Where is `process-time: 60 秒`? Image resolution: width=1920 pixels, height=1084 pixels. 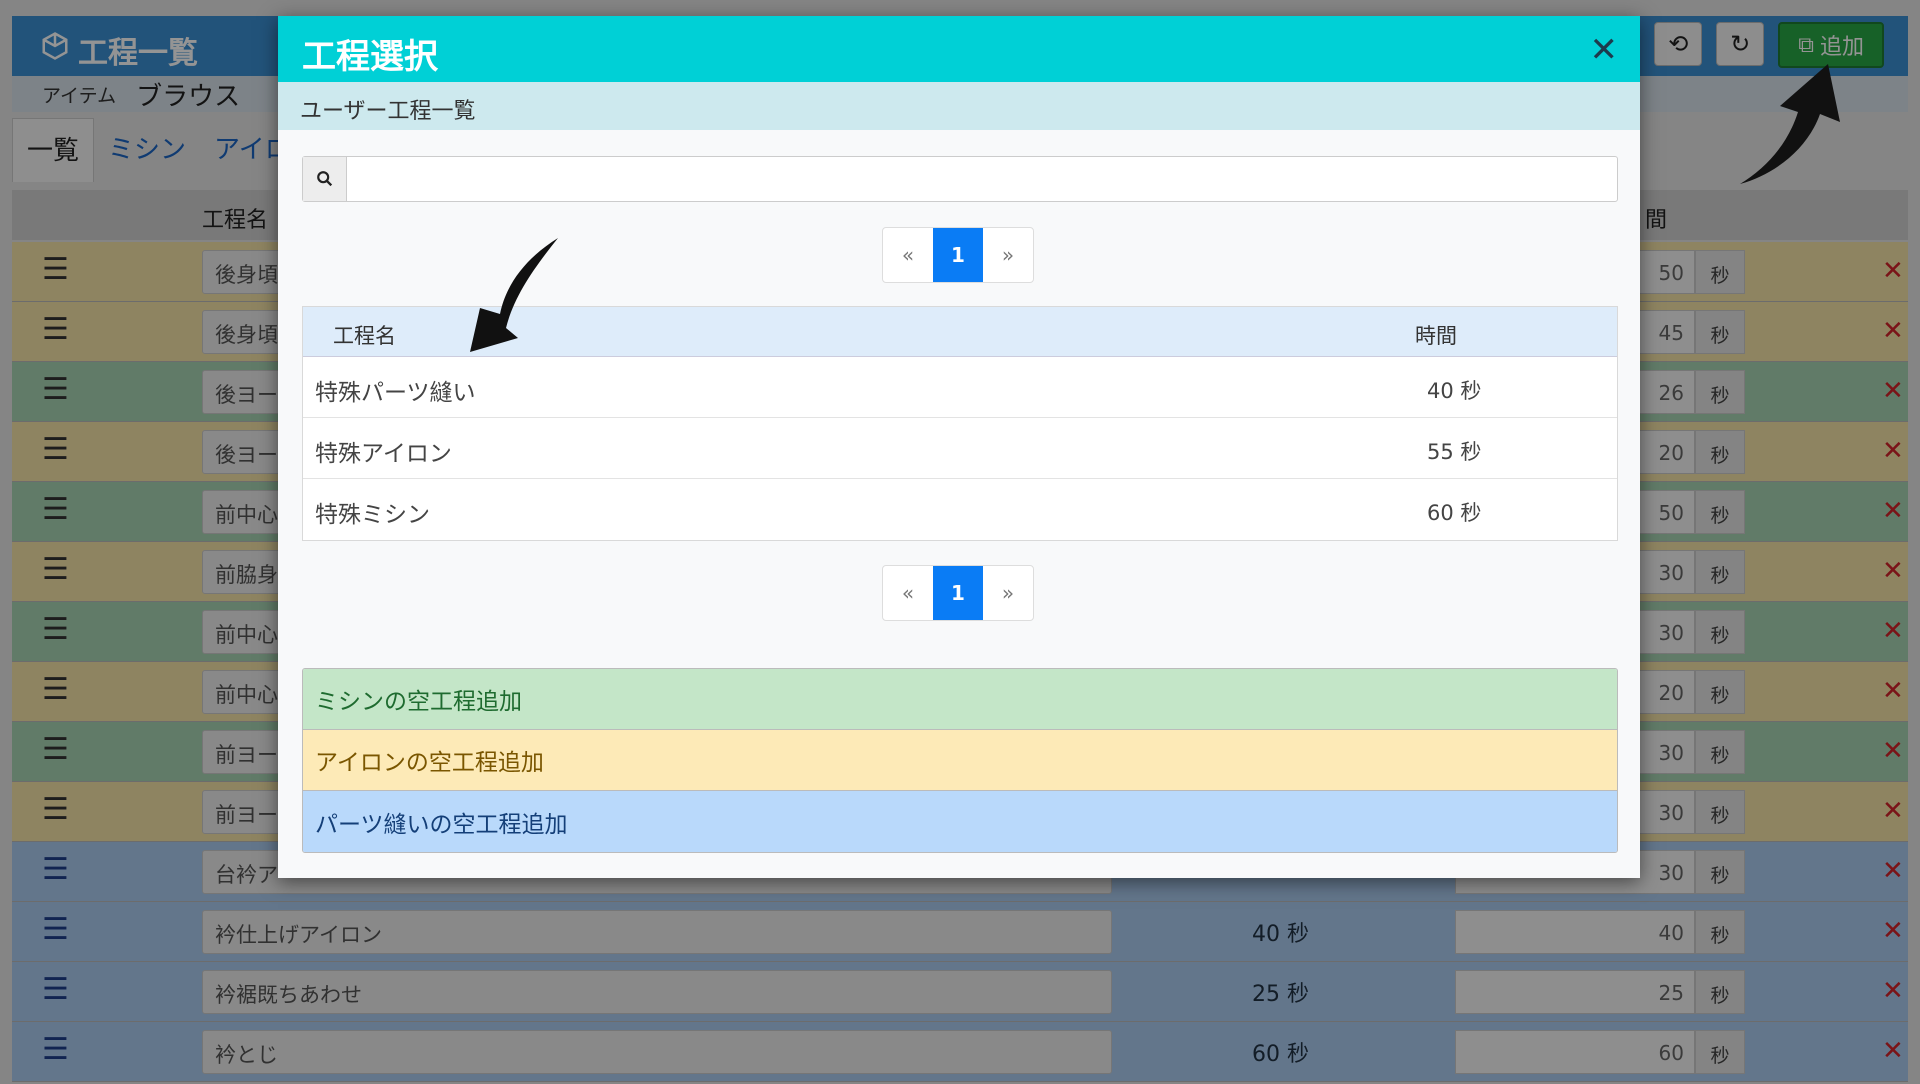 process-time: 60 秒 is located at coordinates (1454, 513).